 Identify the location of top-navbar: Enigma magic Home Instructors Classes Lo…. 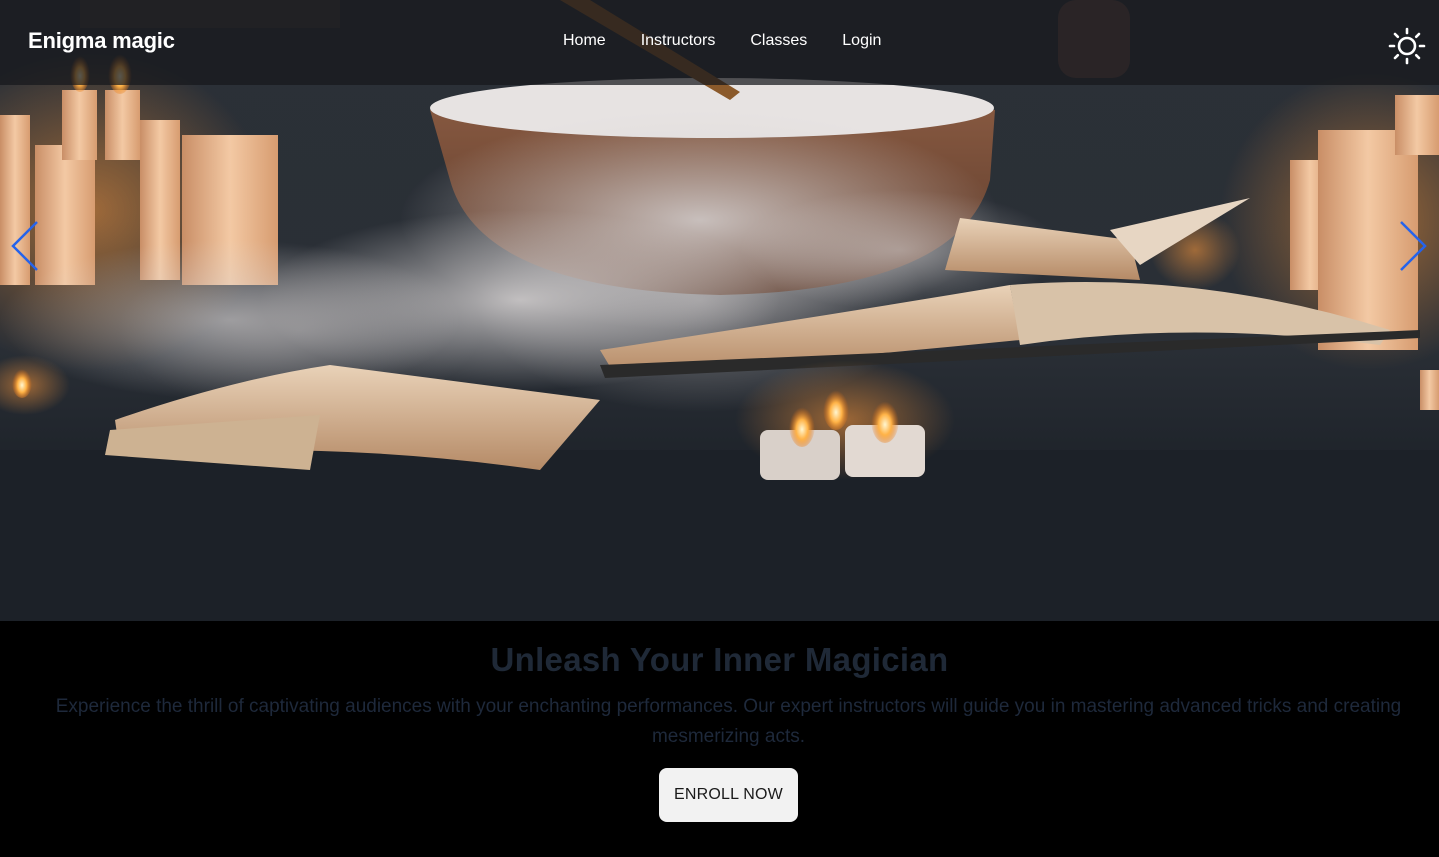
(719, 42).